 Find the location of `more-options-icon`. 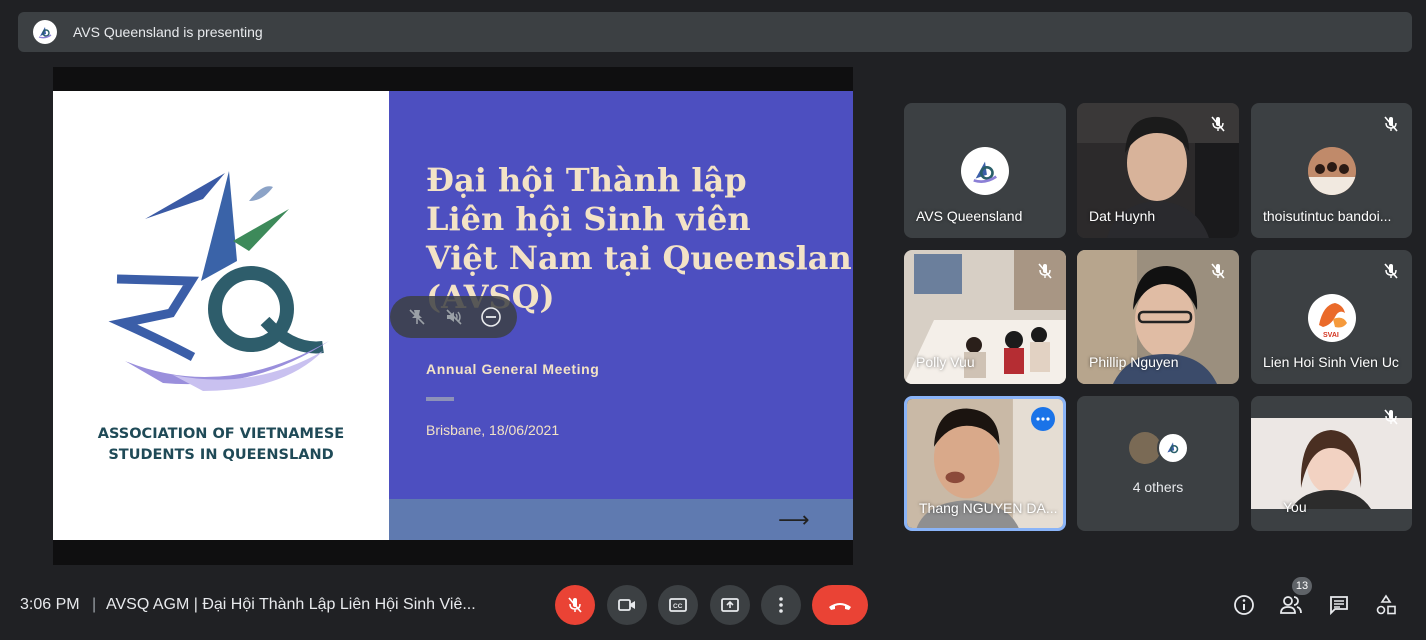

more-options-icon is located at coordinates (1043, 419).